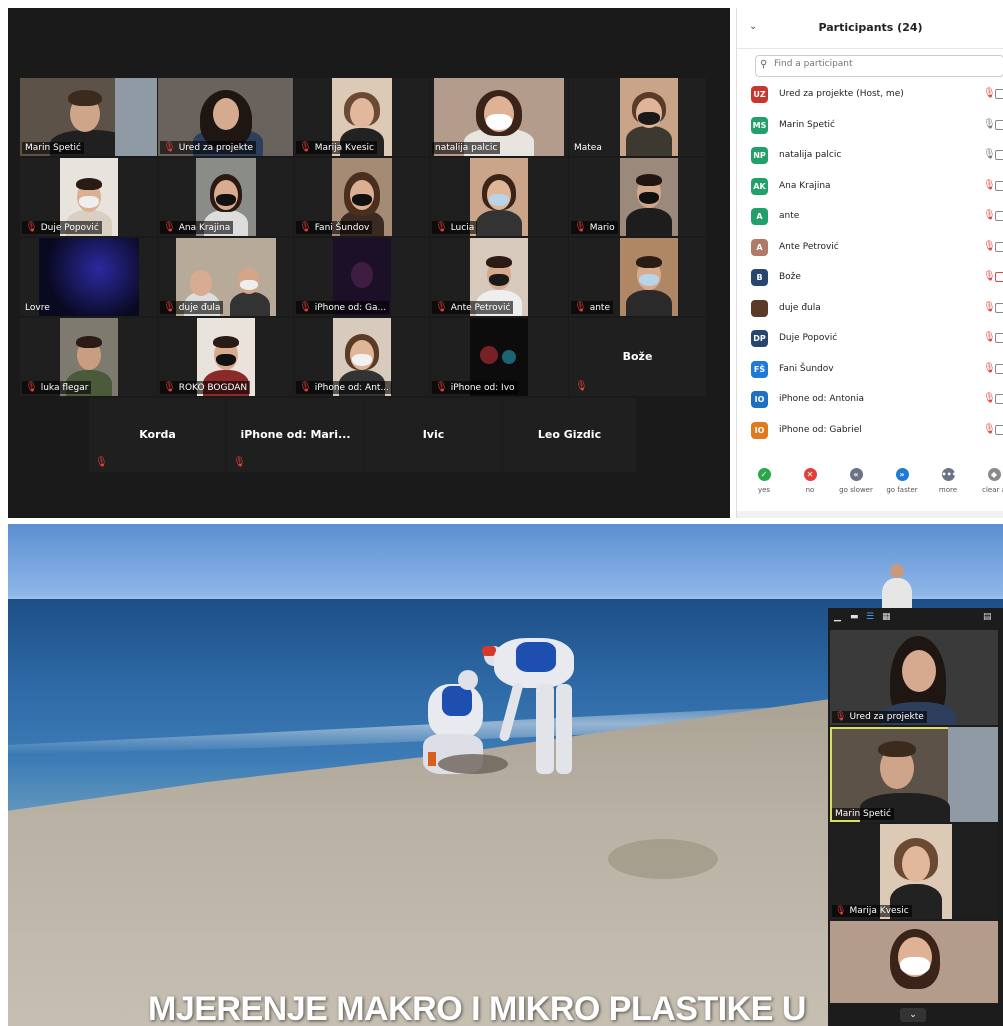  I want to click on video-tile: 🎙 Marija Kvesic, so click(361, 117).